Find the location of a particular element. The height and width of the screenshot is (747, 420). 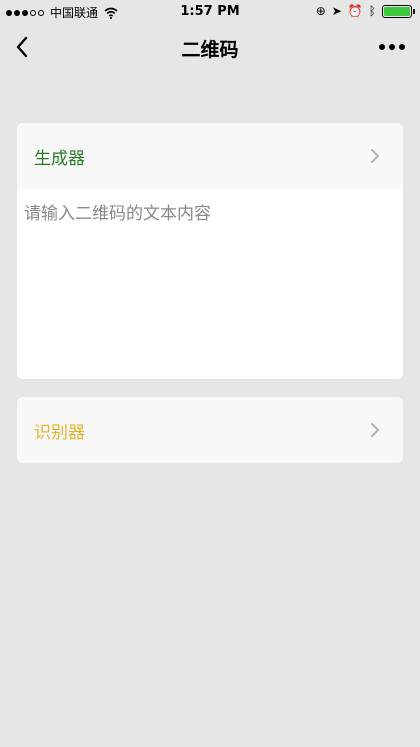

scanner-header: 识别器 is located at coordinates (210, 430).